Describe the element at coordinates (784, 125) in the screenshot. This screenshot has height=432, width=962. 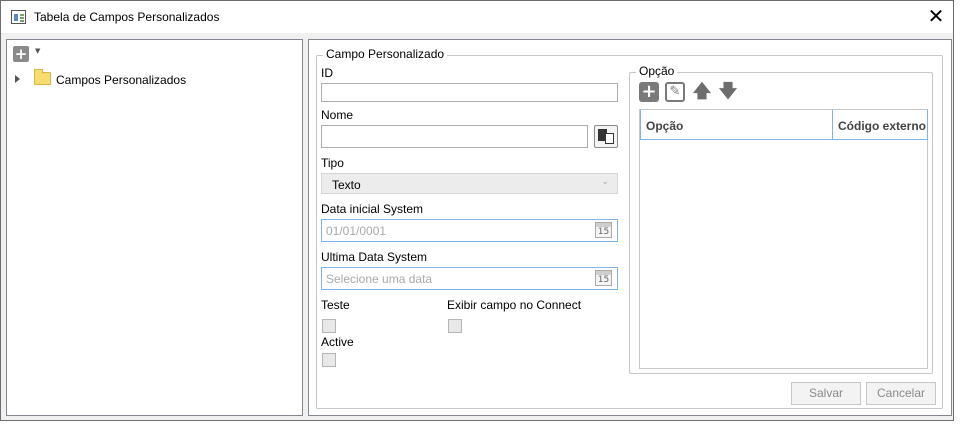
I see `grid-header: Opção Código externo` at that location.